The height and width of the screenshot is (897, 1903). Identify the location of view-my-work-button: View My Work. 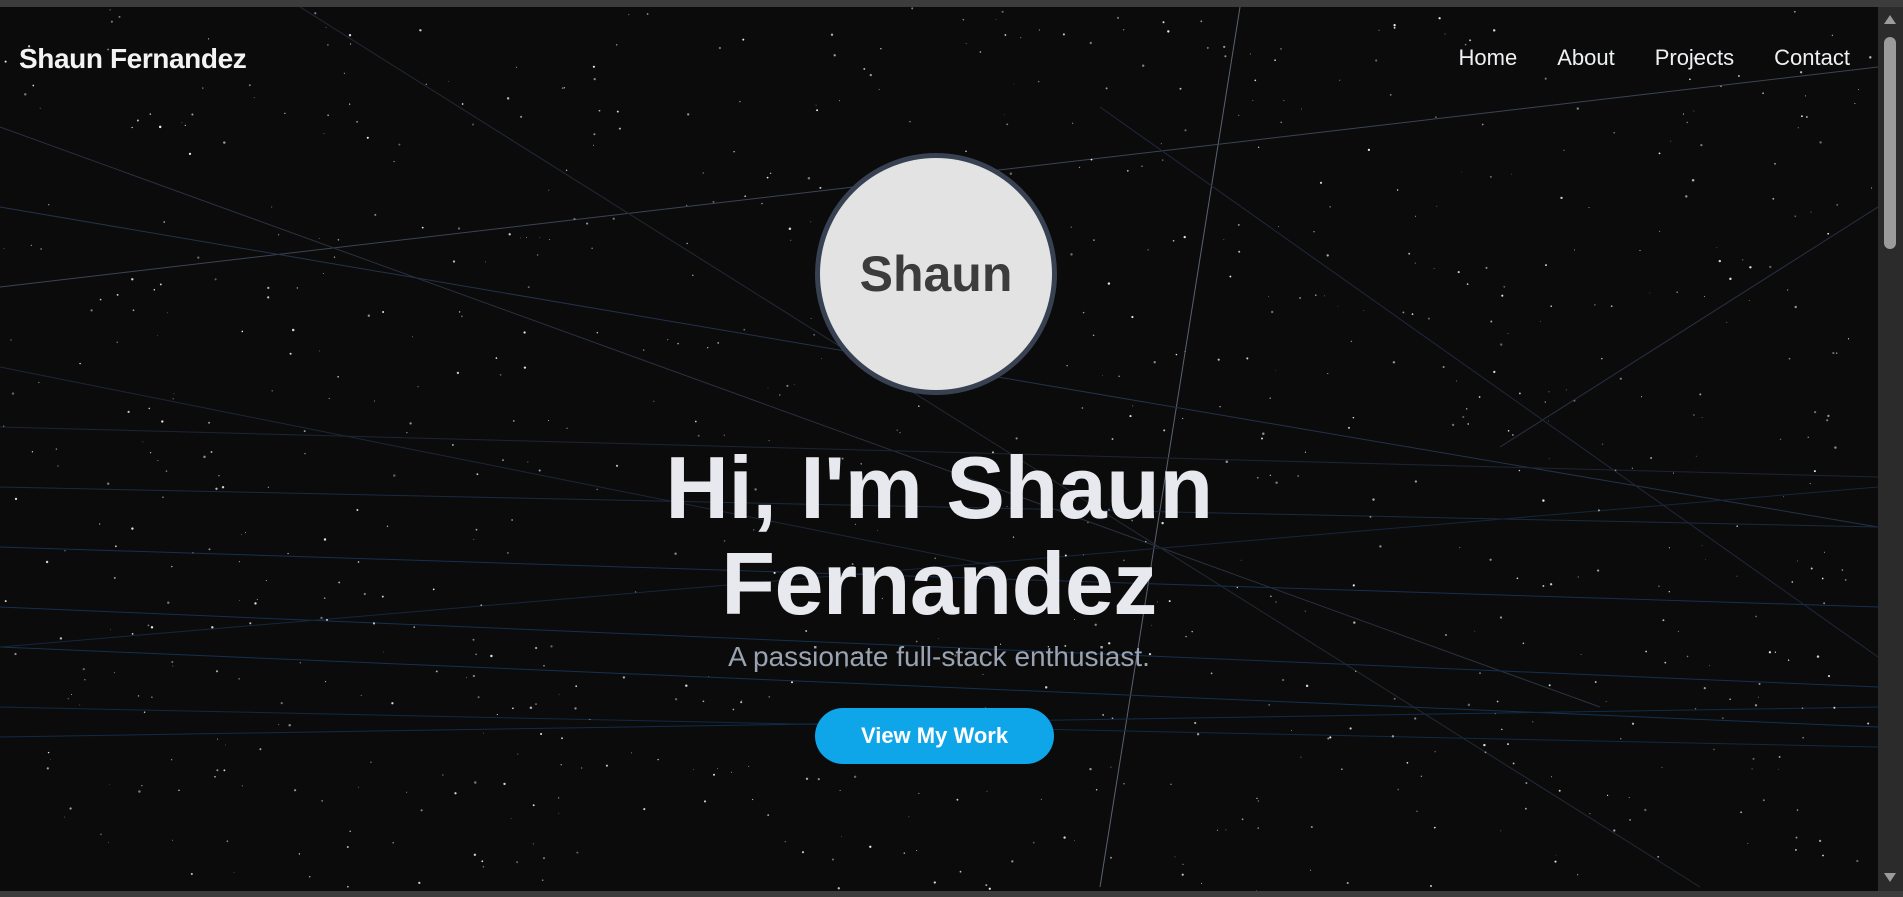
(934, 736).